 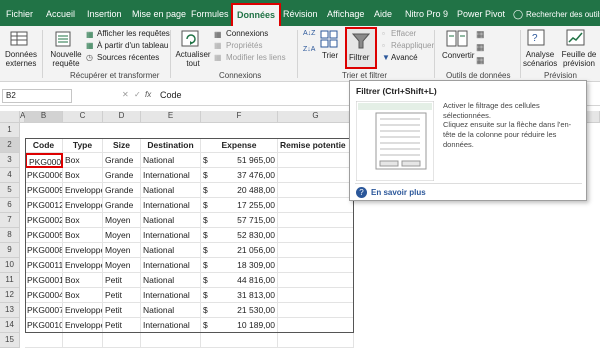 I want to click on table-cell: 20 488,00, so click(x=249, y=190).